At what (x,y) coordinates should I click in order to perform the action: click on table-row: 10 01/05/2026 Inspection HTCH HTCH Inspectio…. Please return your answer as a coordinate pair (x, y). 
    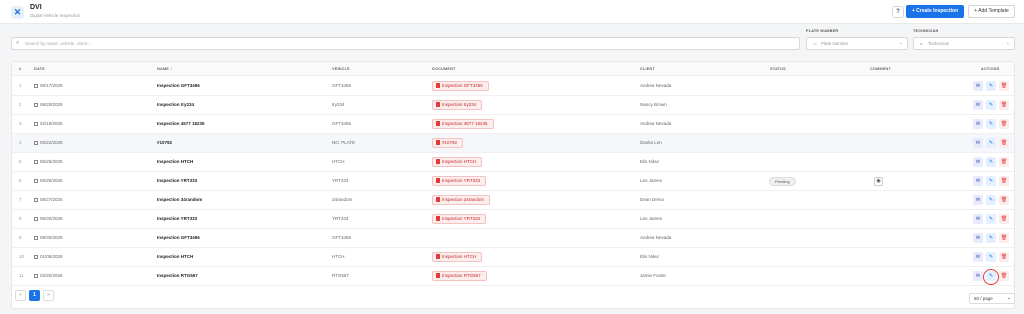
    Looking at the image, I should click on (513, 257).